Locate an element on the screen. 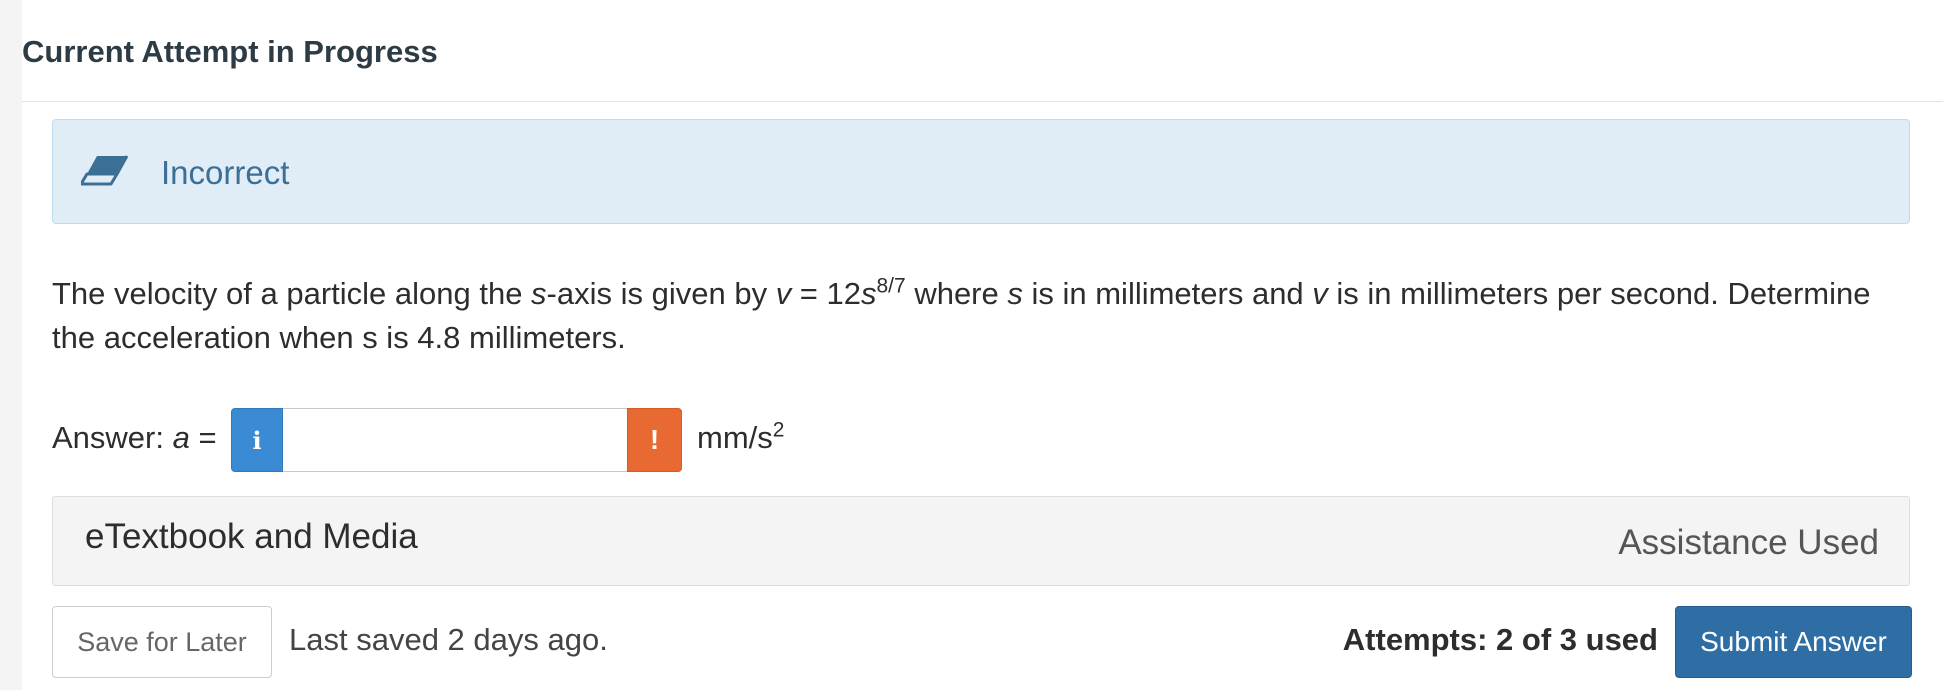 This screenshot has height=690, width=1943. answer-label: Answer: a = is located at coordinates (134, 438).